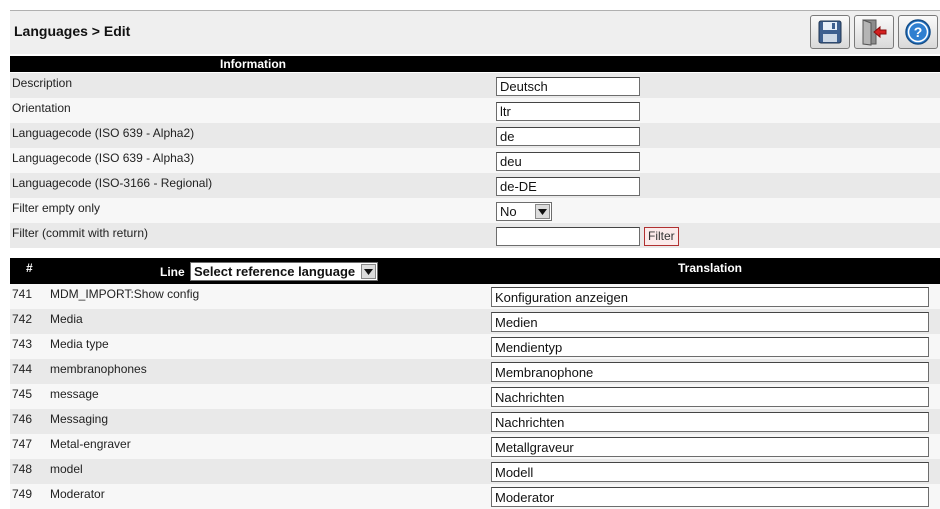 The width and height of the screenshot is (940, 509). I want to click on regional-row: Languagecode (ISO-3166 - Regional), so click(475, 185).